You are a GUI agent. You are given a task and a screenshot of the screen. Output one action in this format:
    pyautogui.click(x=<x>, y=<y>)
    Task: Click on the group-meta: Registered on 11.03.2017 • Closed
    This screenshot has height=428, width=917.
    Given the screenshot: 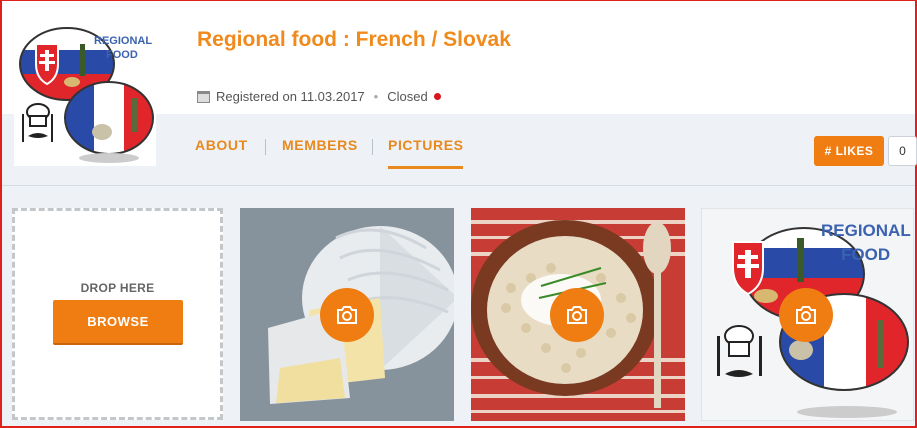 What is the action you would take?
    pyautogui.click(x=319, y=96)
    